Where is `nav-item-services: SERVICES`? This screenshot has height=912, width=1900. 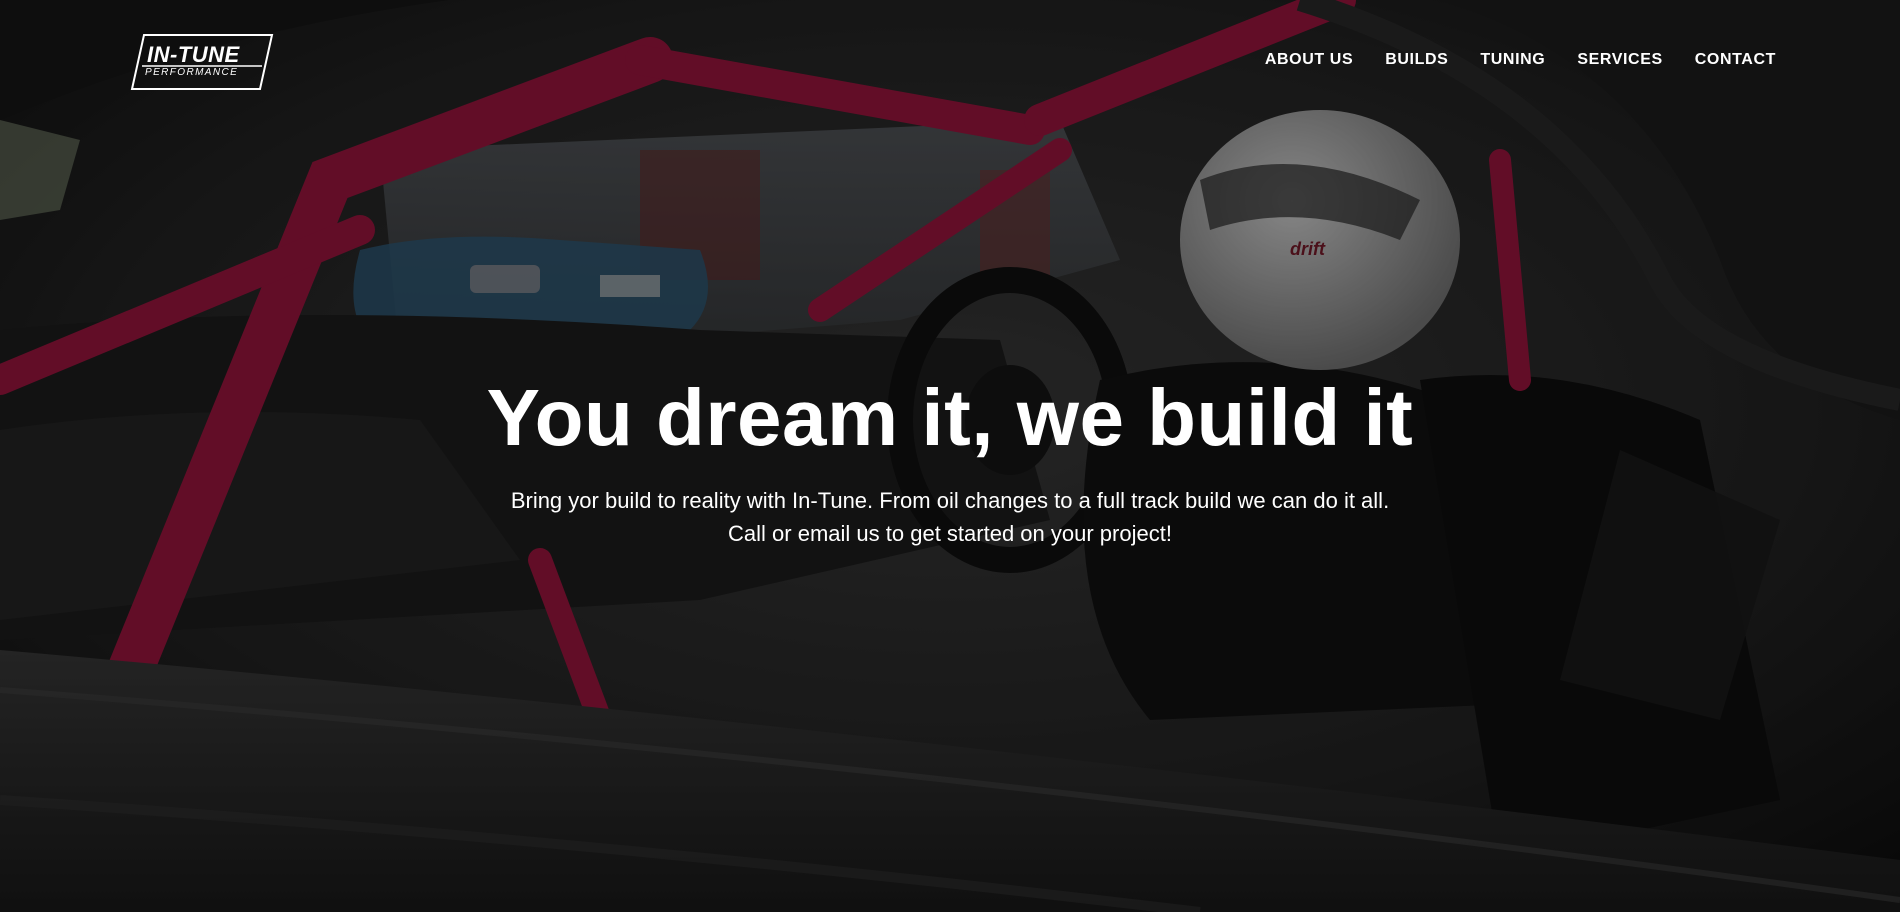 nav-item-services: SERVICES is located at coordinates (1619, 60).